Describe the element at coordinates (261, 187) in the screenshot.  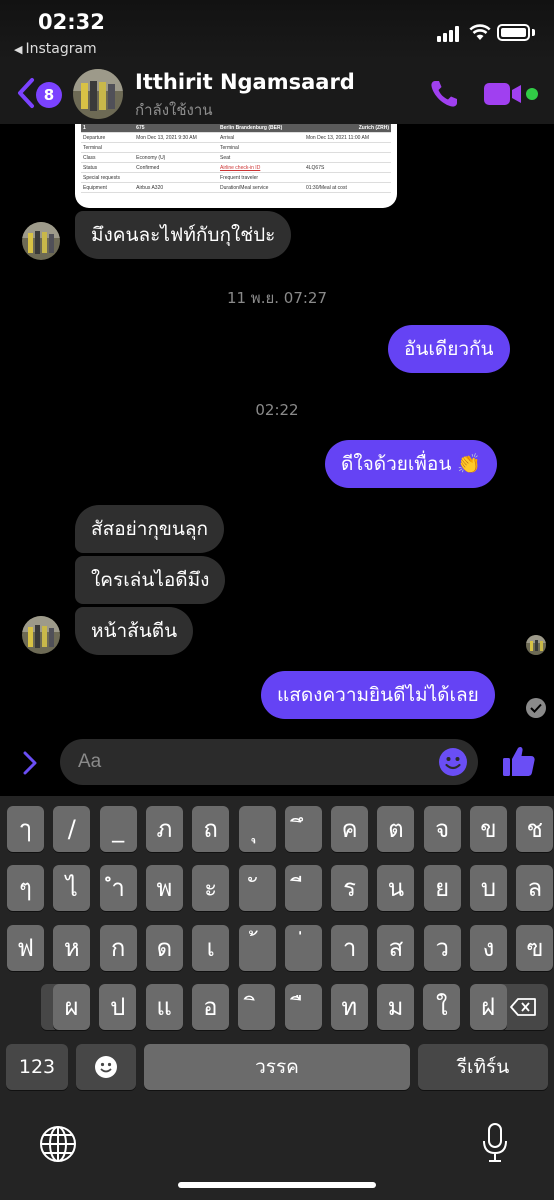
I see `table-cell: Duration/Meal service` at that location.